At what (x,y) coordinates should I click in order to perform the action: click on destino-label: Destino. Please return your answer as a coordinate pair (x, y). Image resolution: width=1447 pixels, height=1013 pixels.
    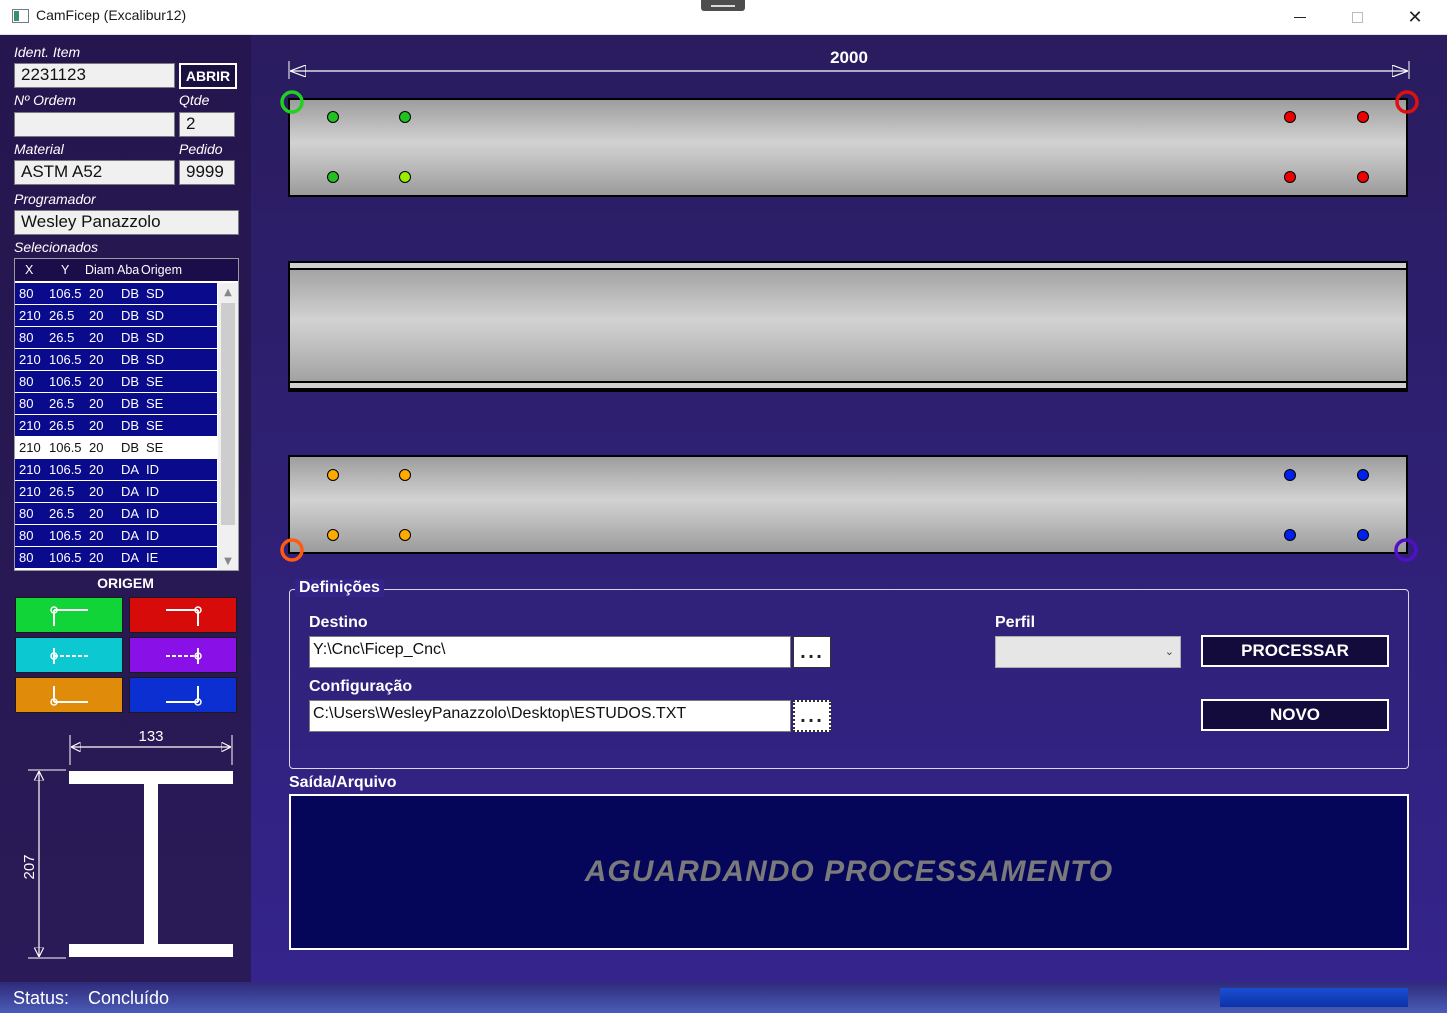
    Looking at the image, I should click on (338, 622).